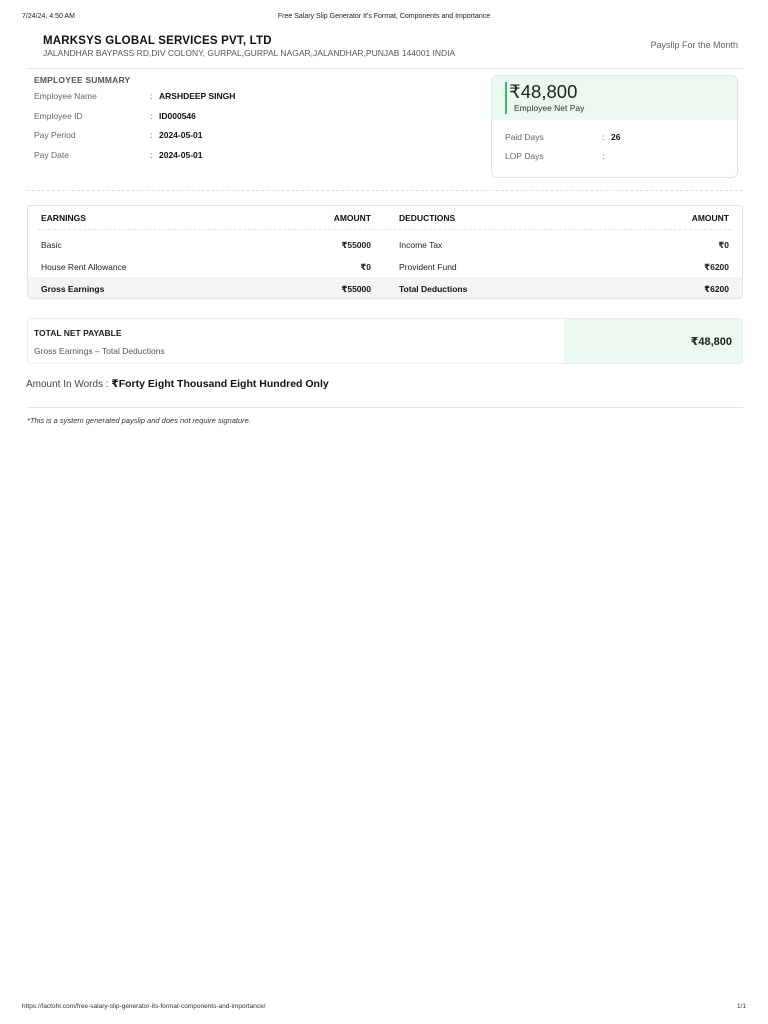 This screenshot has width=768, height=1024. I want to click on field-label: Employee Name, so click(65, 96).